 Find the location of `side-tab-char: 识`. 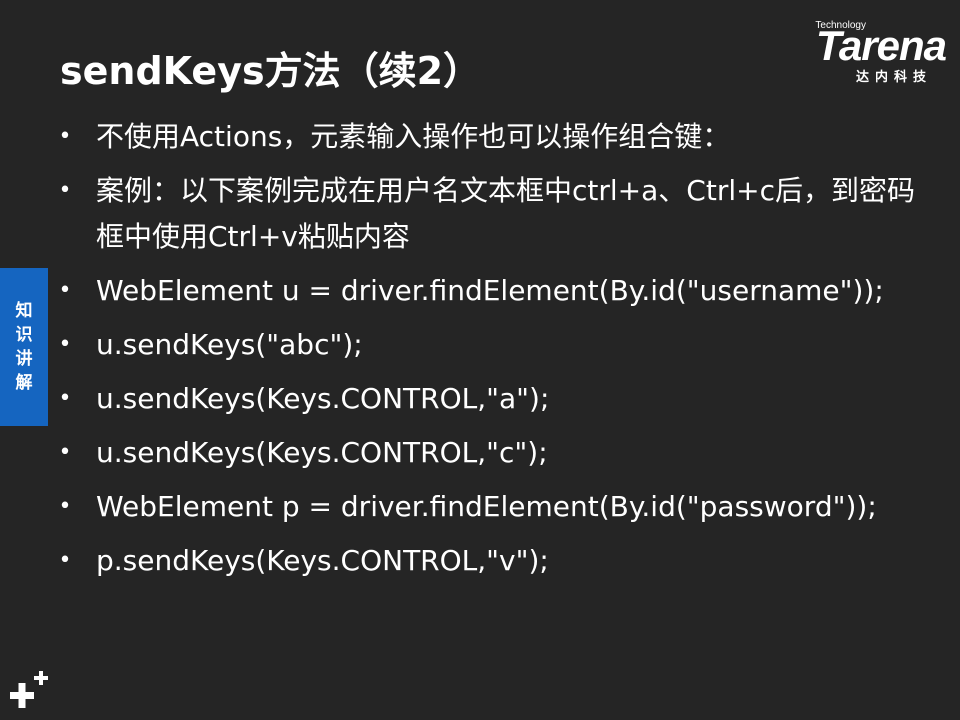

side-tab-char: 识 is located at coordinates (24, 335).